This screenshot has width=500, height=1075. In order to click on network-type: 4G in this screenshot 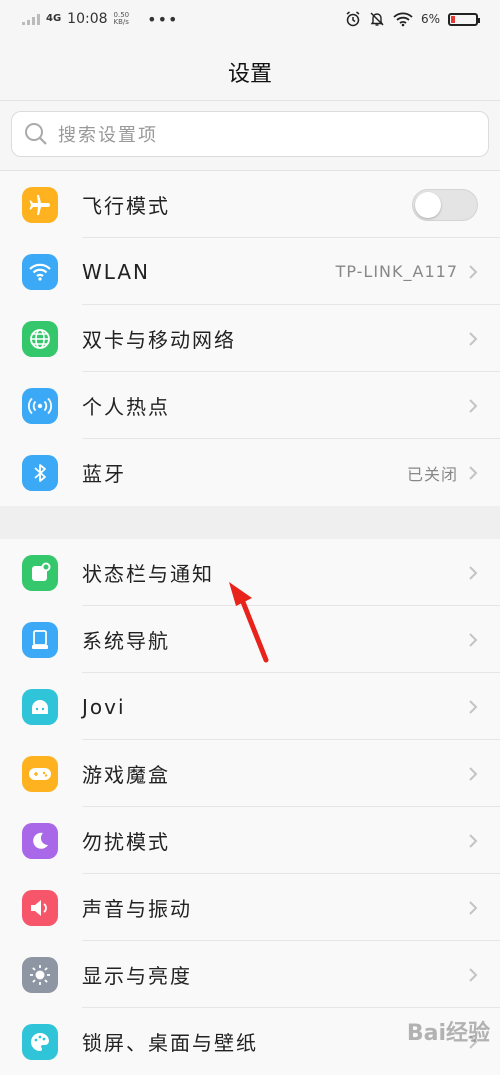, I will do `click(54, 18)`.